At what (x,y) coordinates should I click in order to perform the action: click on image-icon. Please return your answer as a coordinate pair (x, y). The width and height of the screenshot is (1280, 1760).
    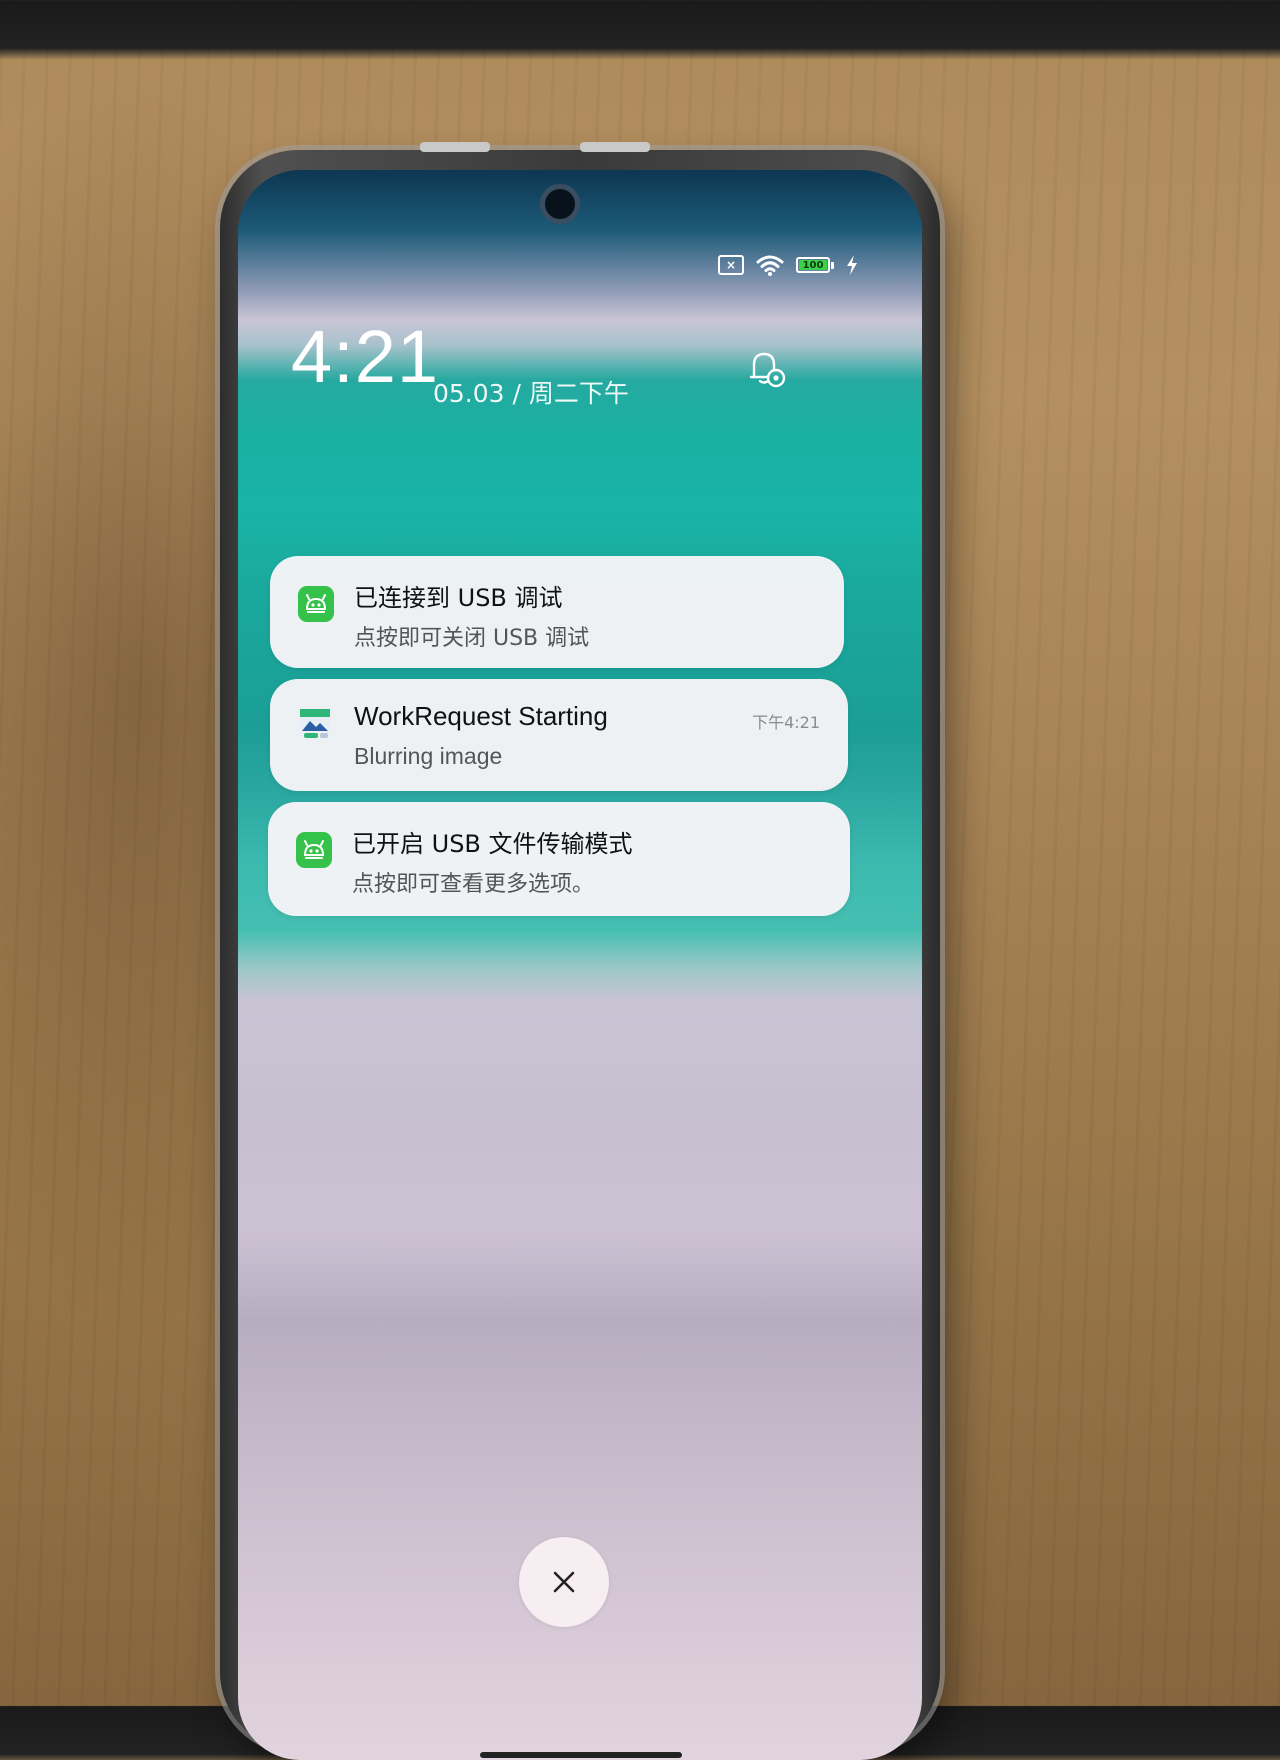
    Looking at the image, I should click on (315, 723).